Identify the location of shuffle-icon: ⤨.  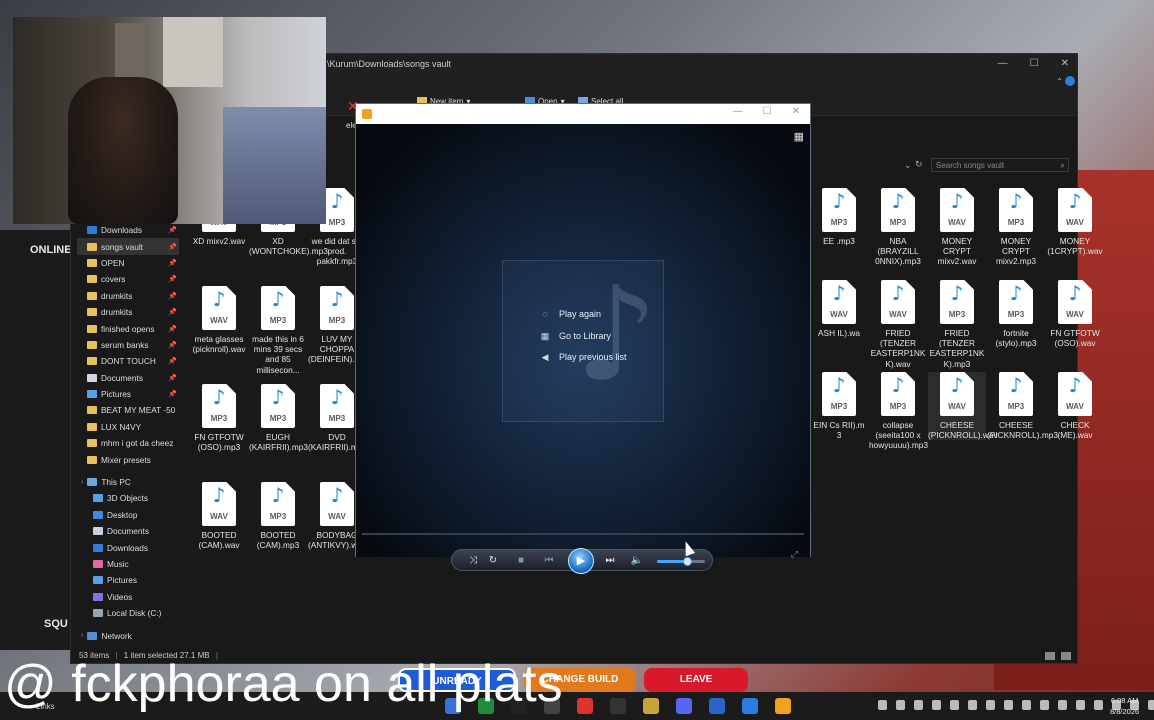
(473, 561).